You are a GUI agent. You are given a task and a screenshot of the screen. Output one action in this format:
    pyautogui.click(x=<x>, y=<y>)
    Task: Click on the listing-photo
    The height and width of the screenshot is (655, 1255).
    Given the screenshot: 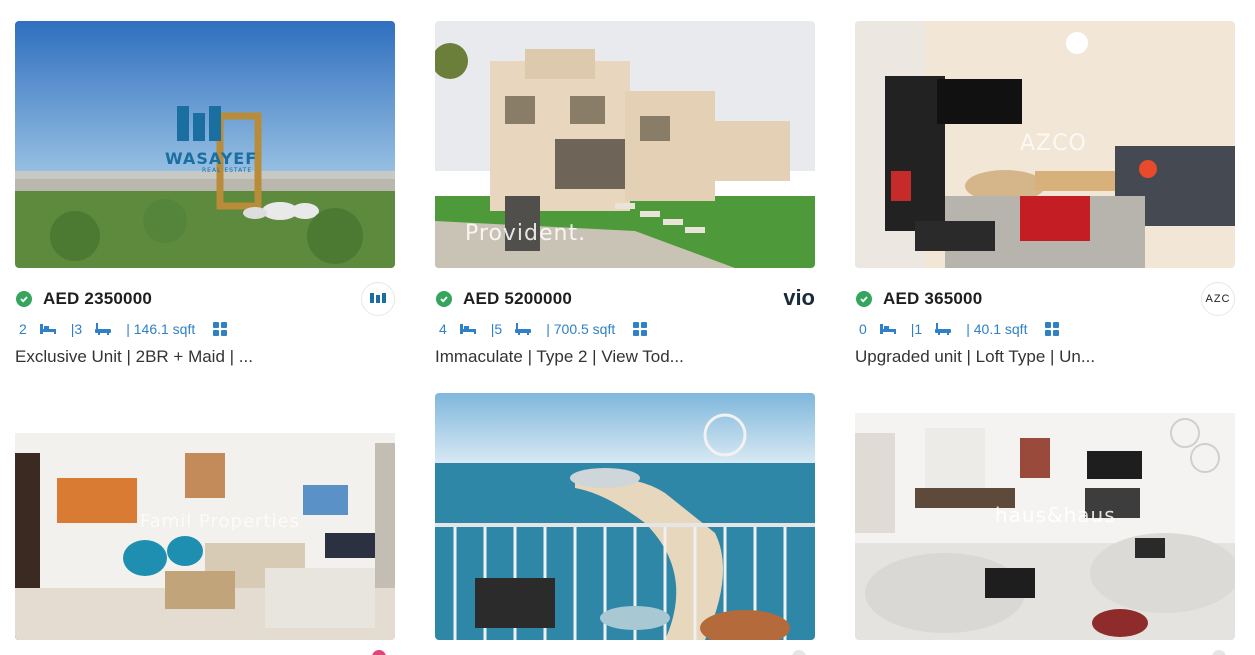 What is the action you would take?
    pyautogui.click(x=625, y=516)
    